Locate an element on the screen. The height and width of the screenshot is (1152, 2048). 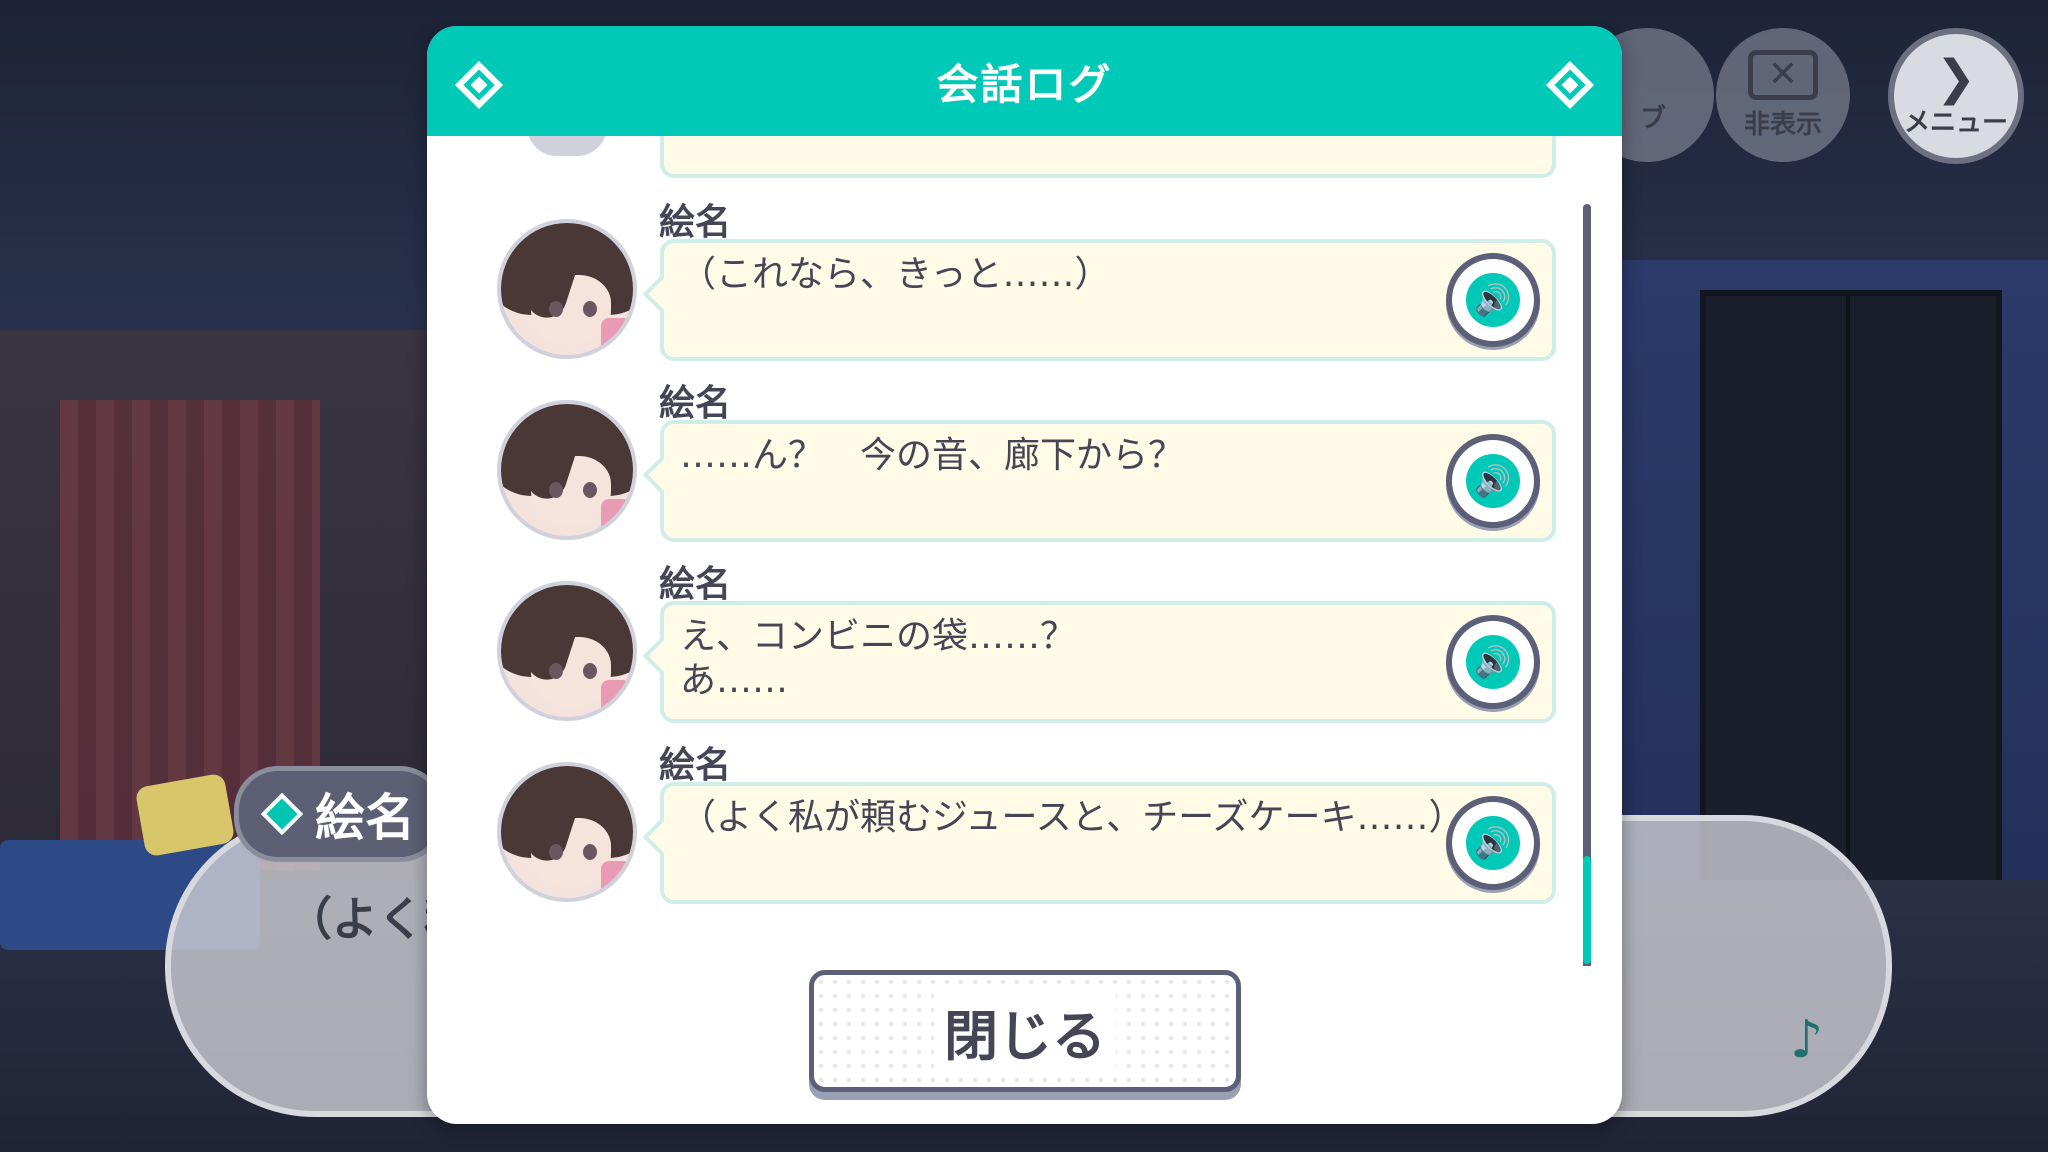
close-button: 閉じる is located at coordinates (1025, 1031).